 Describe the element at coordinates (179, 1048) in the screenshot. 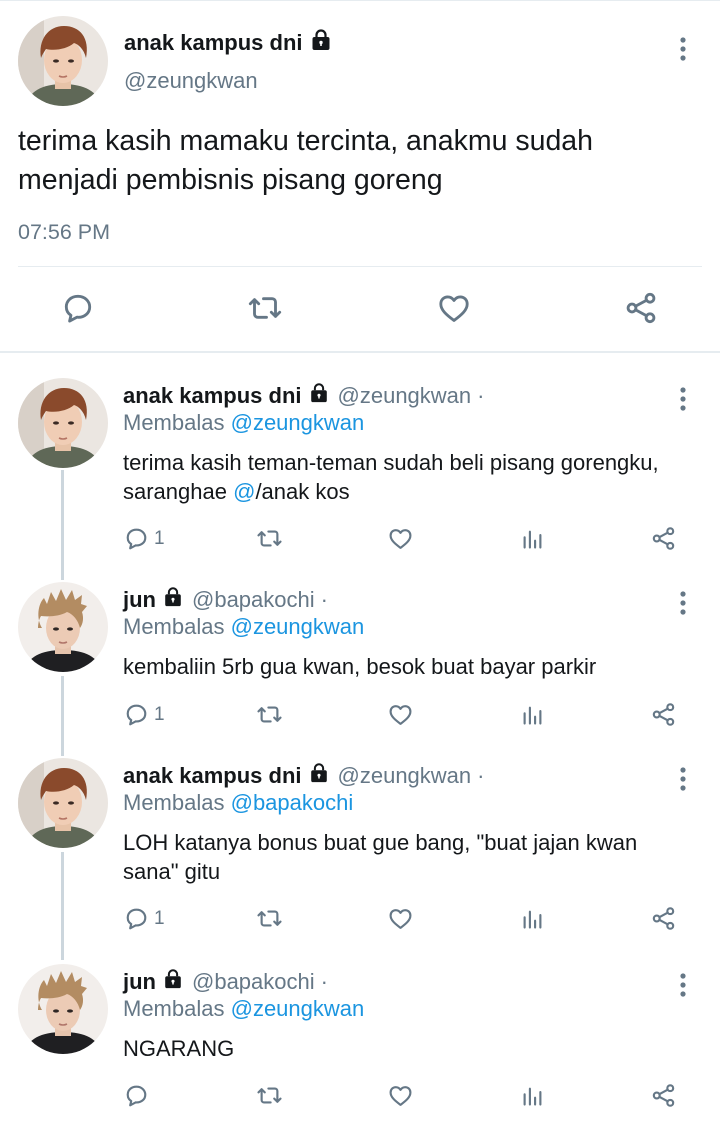

I see `reply-text: NGARANG` at that location.